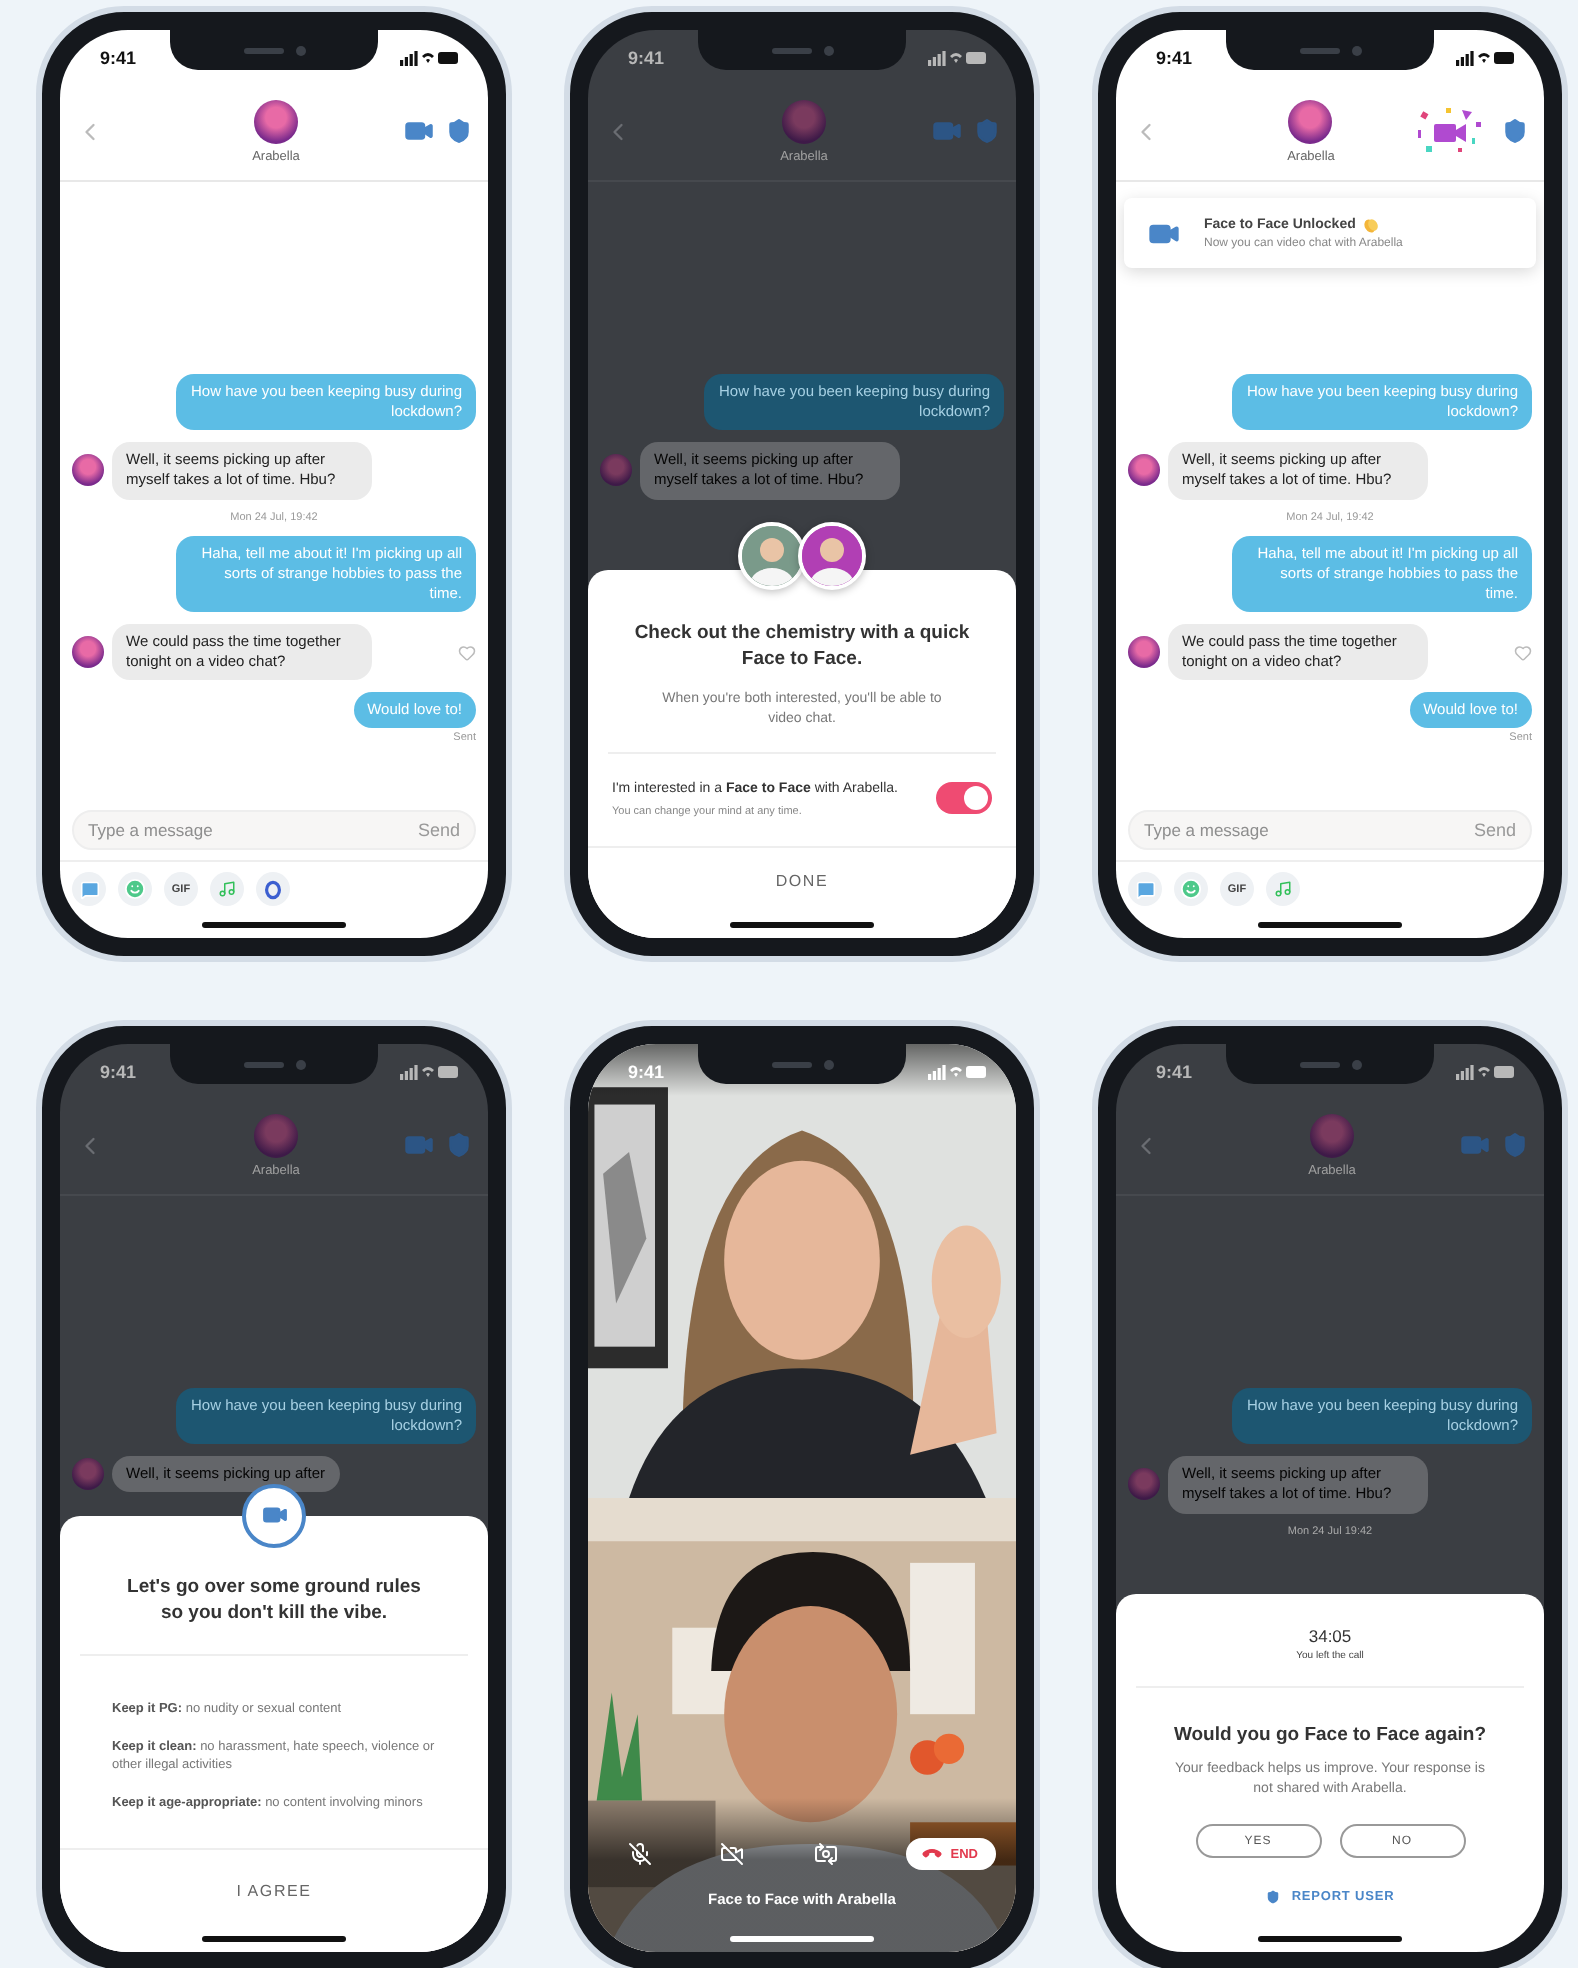 The height and width of the screenshot is (1968, 1578). I want to click on mic-off-icon, so click(640, 1854).